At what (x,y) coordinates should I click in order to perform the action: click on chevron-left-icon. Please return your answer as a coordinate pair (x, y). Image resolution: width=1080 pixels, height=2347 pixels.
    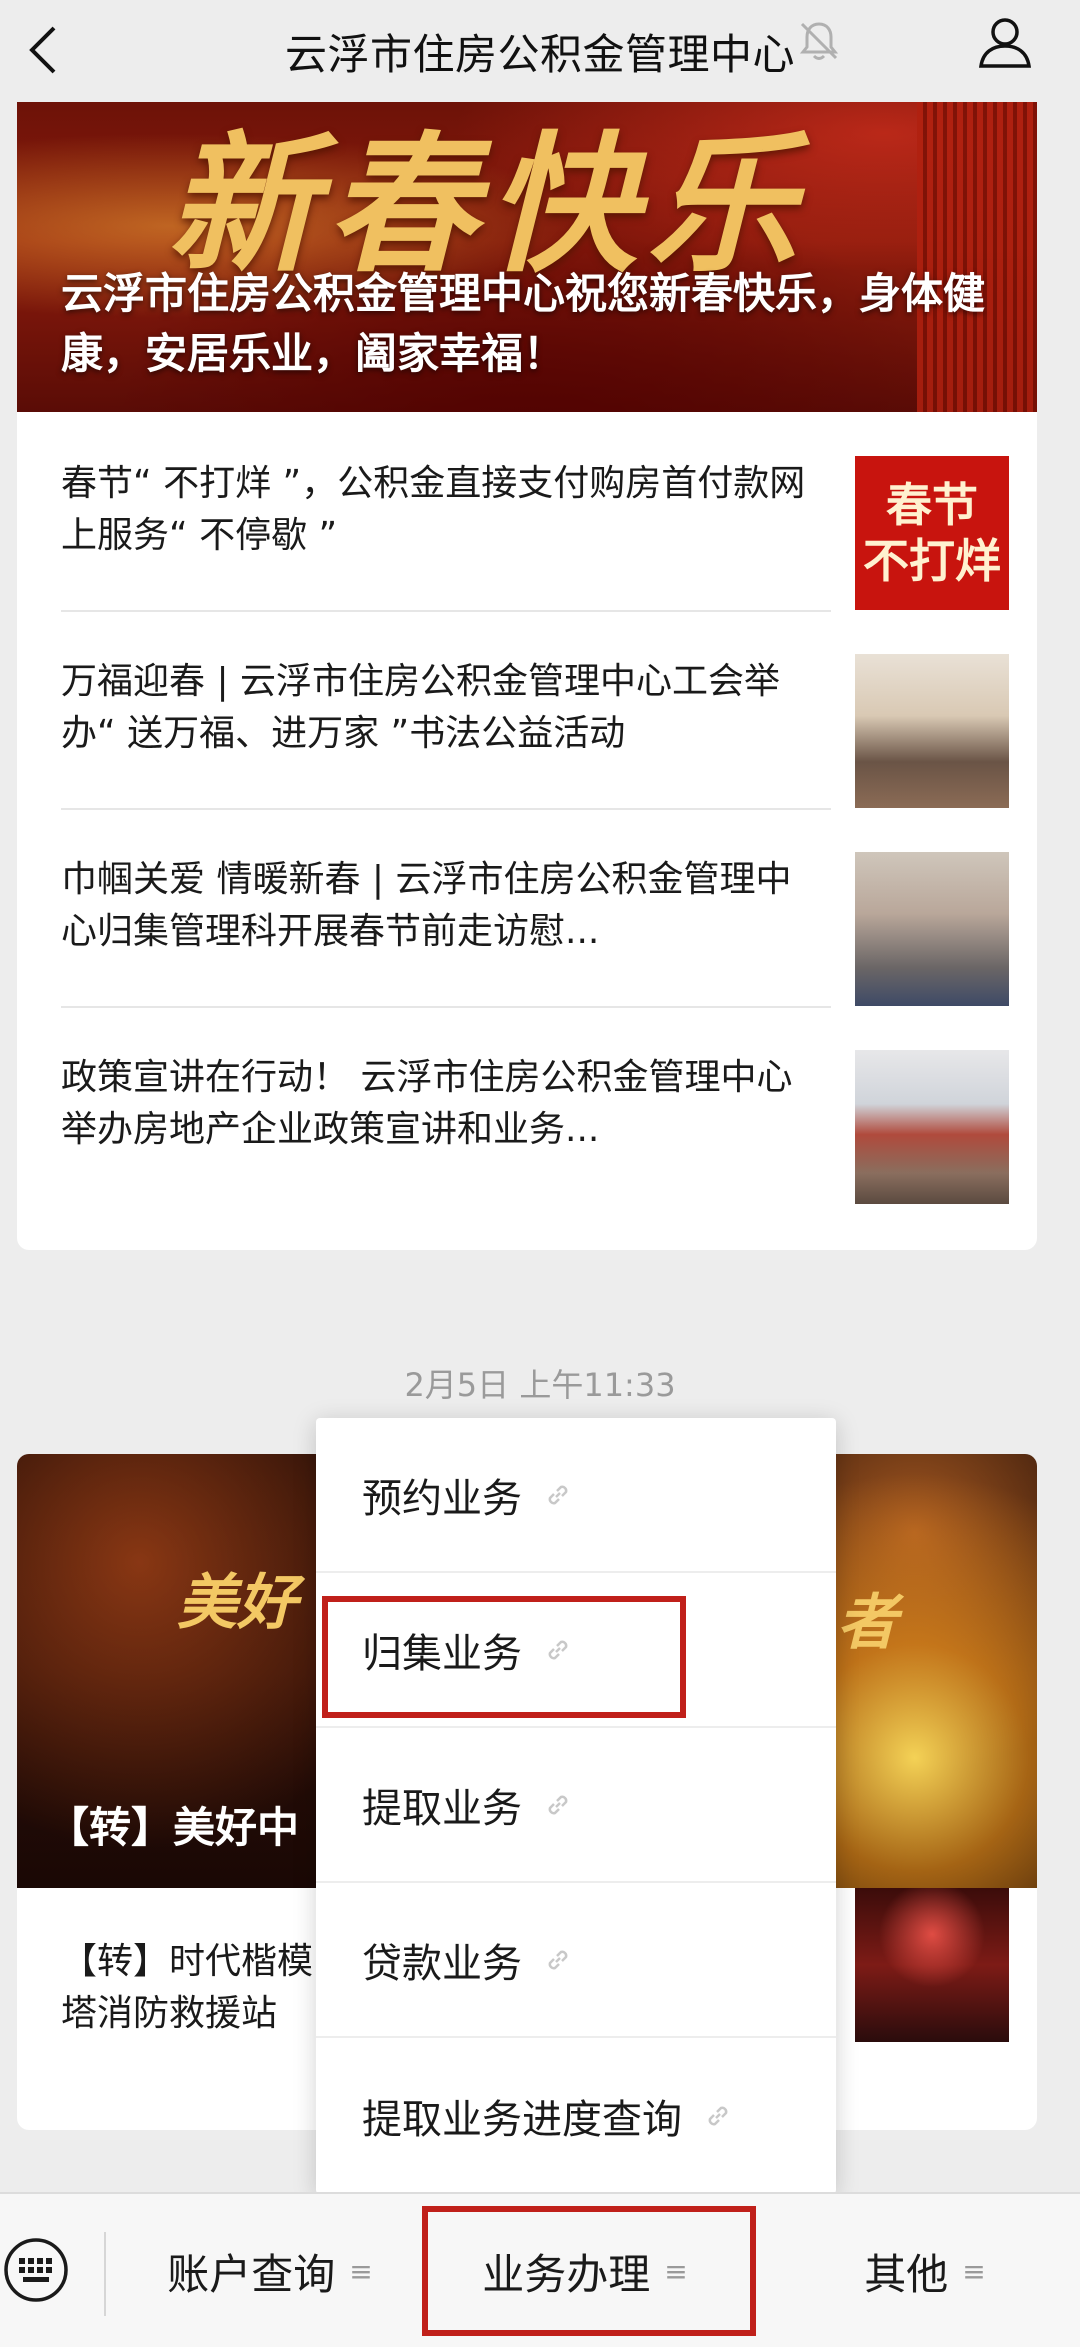
    Looking at the image, I should click on (46, 50).